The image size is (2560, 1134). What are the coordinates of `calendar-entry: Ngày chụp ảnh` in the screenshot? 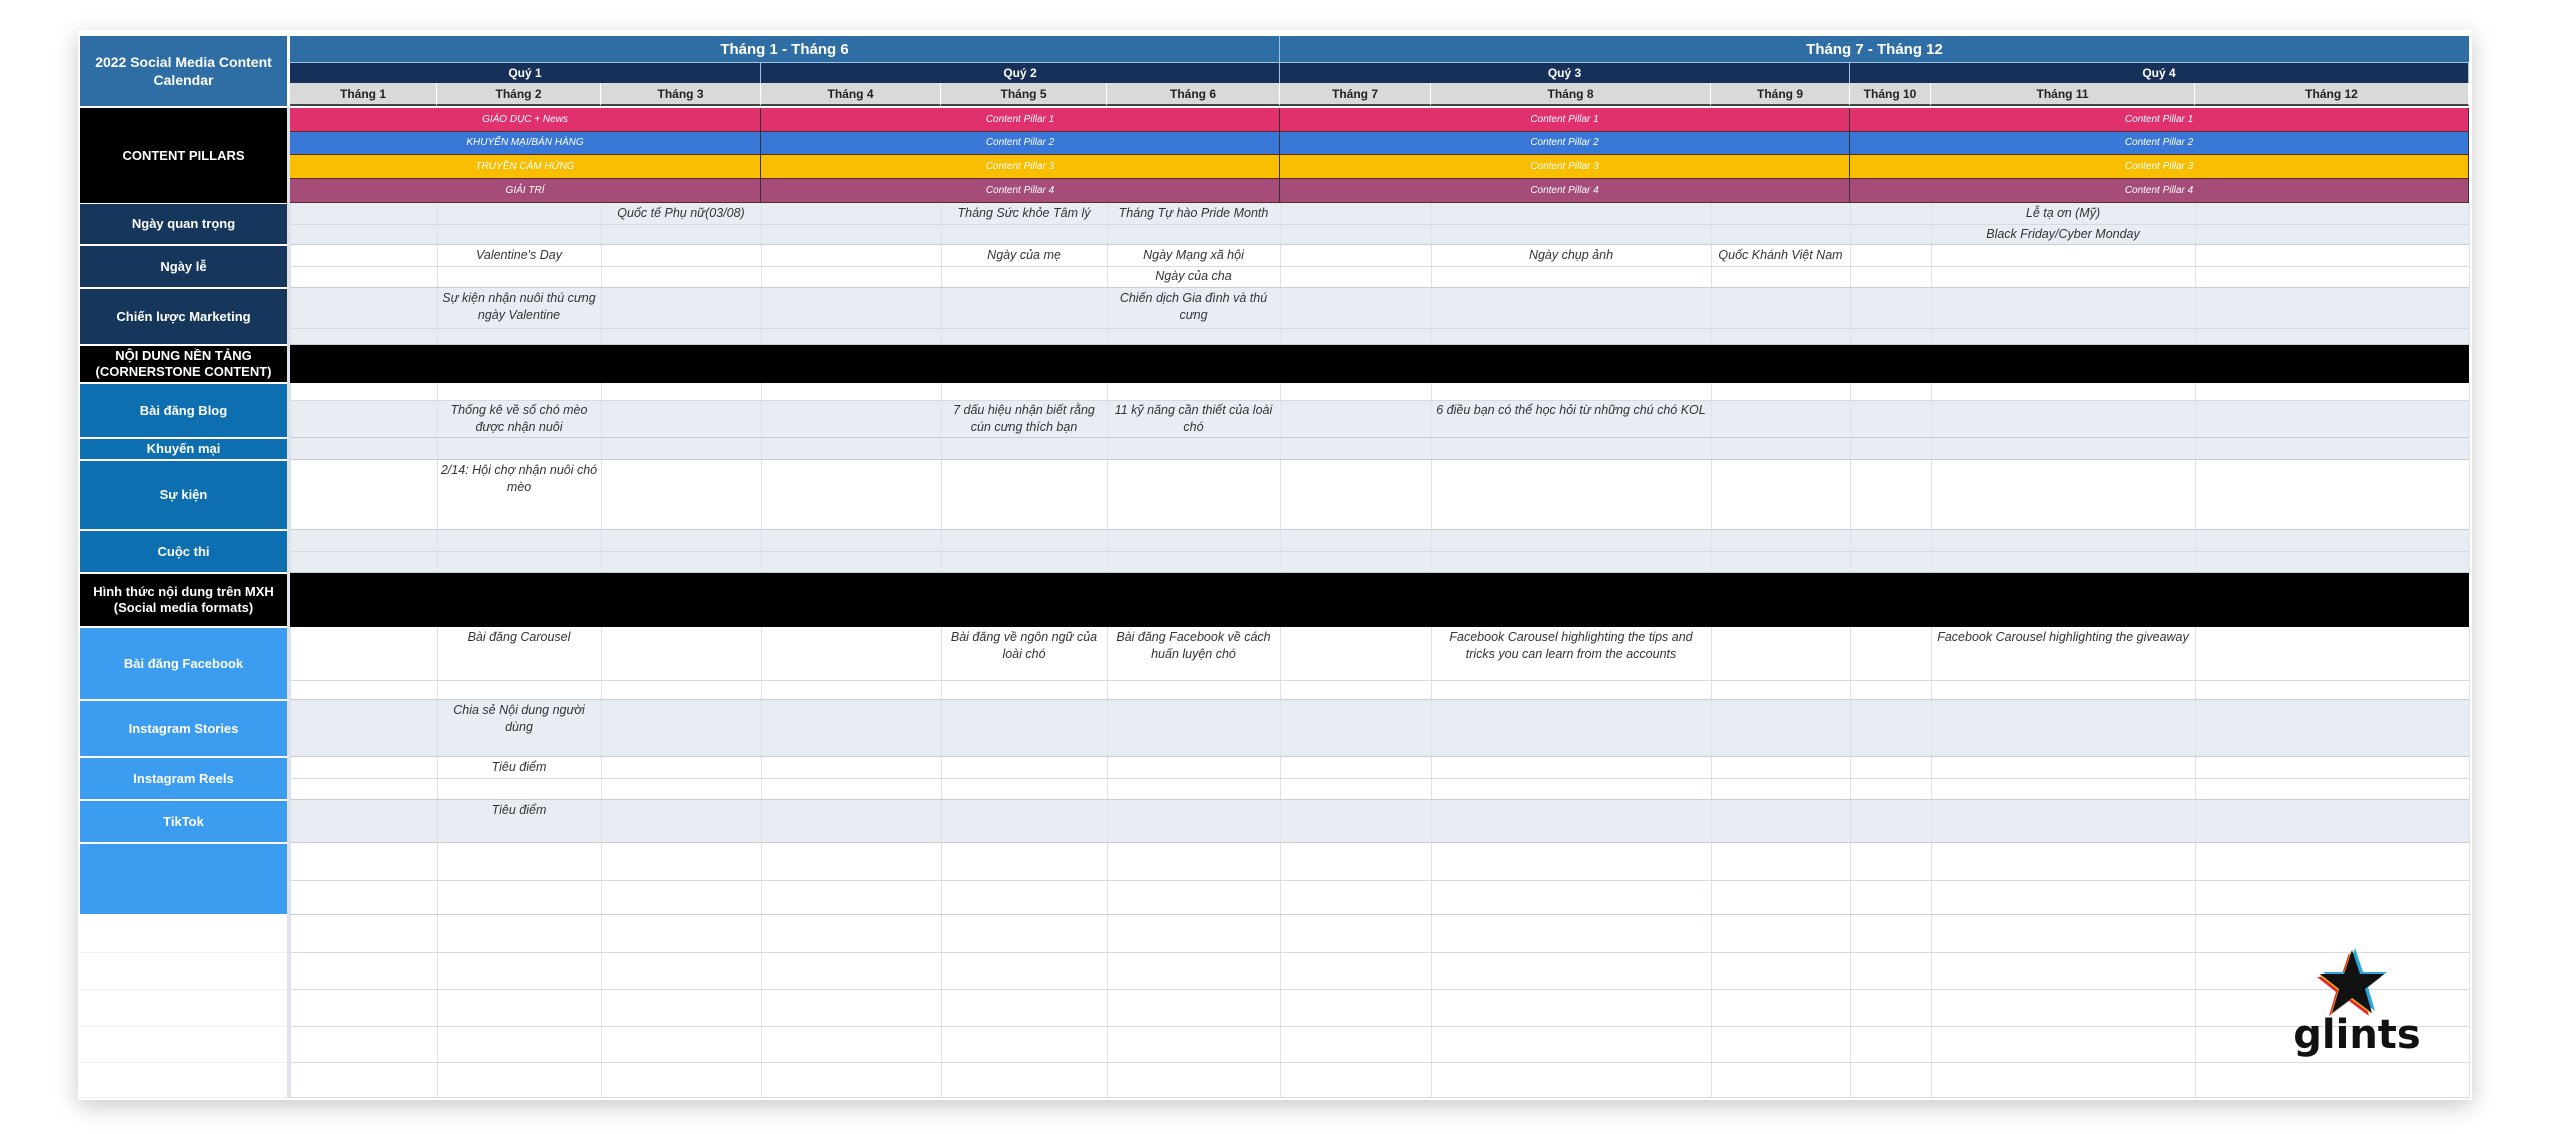 It's located at (1571, 267).